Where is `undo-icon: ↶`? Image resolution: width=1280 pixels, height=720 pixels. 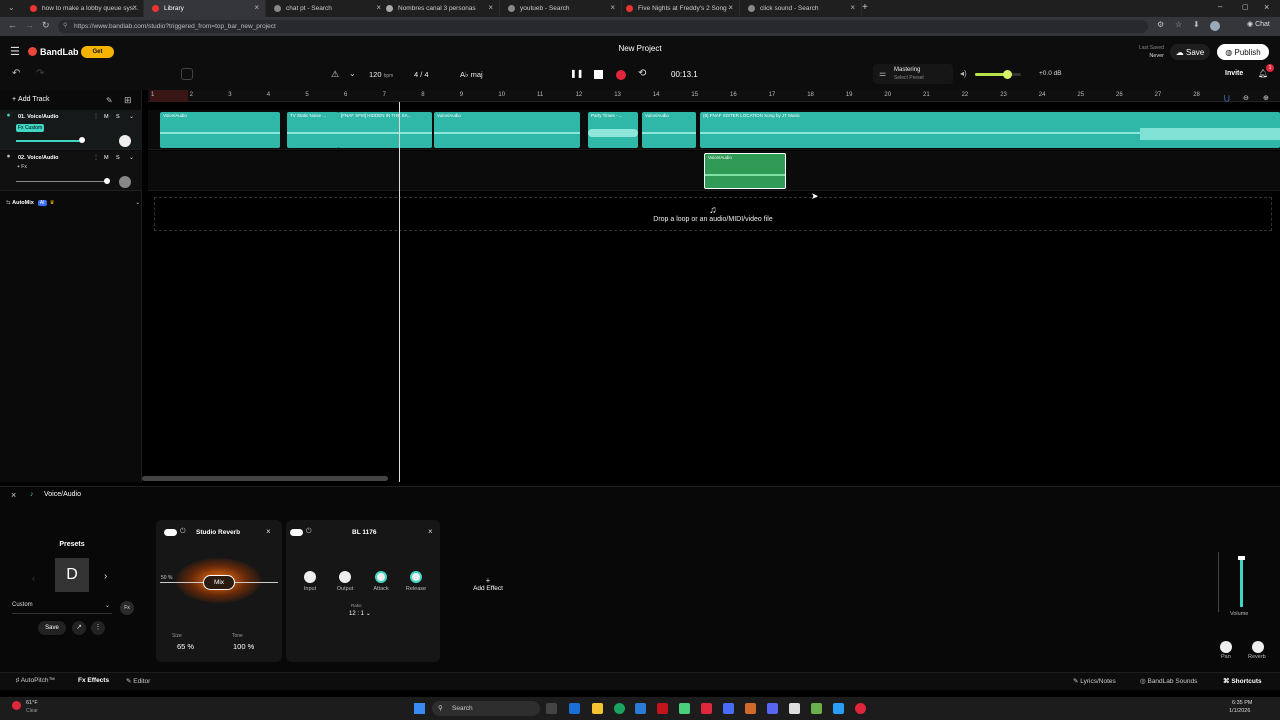
undo-icon: ↶ is located at coordinates (16, 73).